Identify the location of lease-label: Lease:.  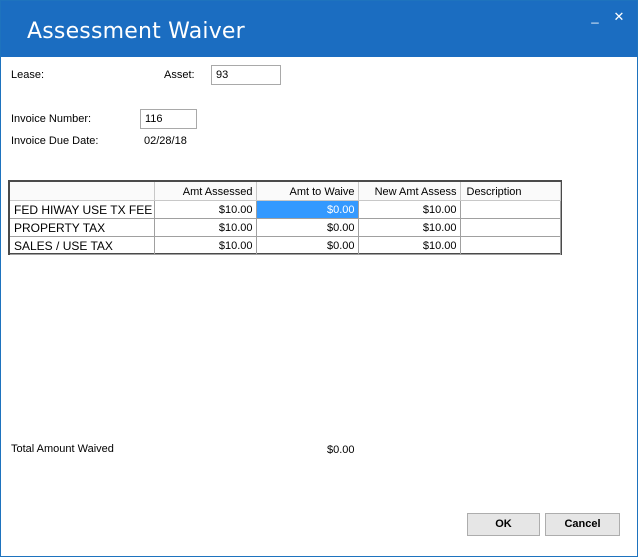
(28, 75).